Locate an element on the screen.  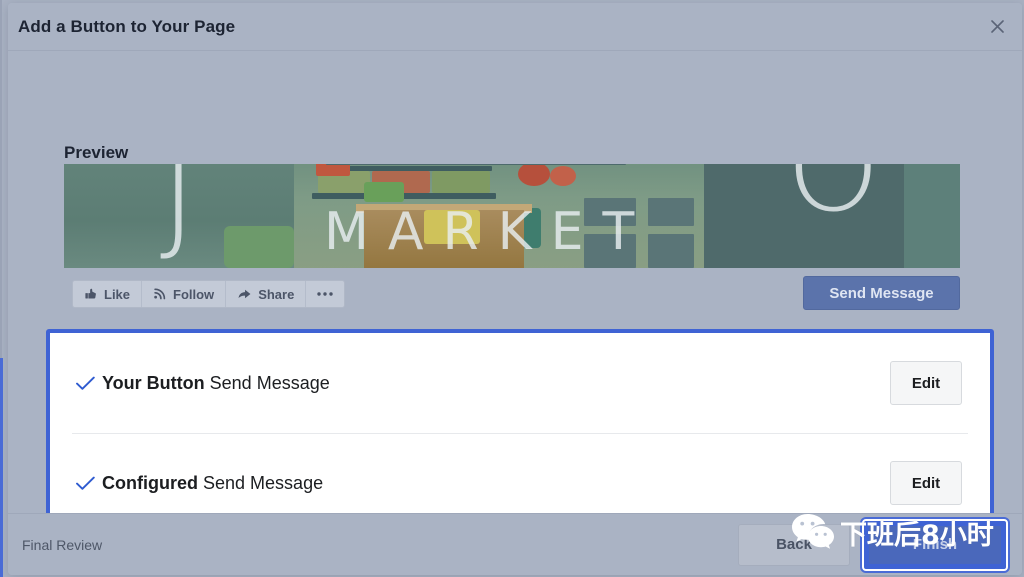
thumbs-up-icon is located at coordinates (91, 294).